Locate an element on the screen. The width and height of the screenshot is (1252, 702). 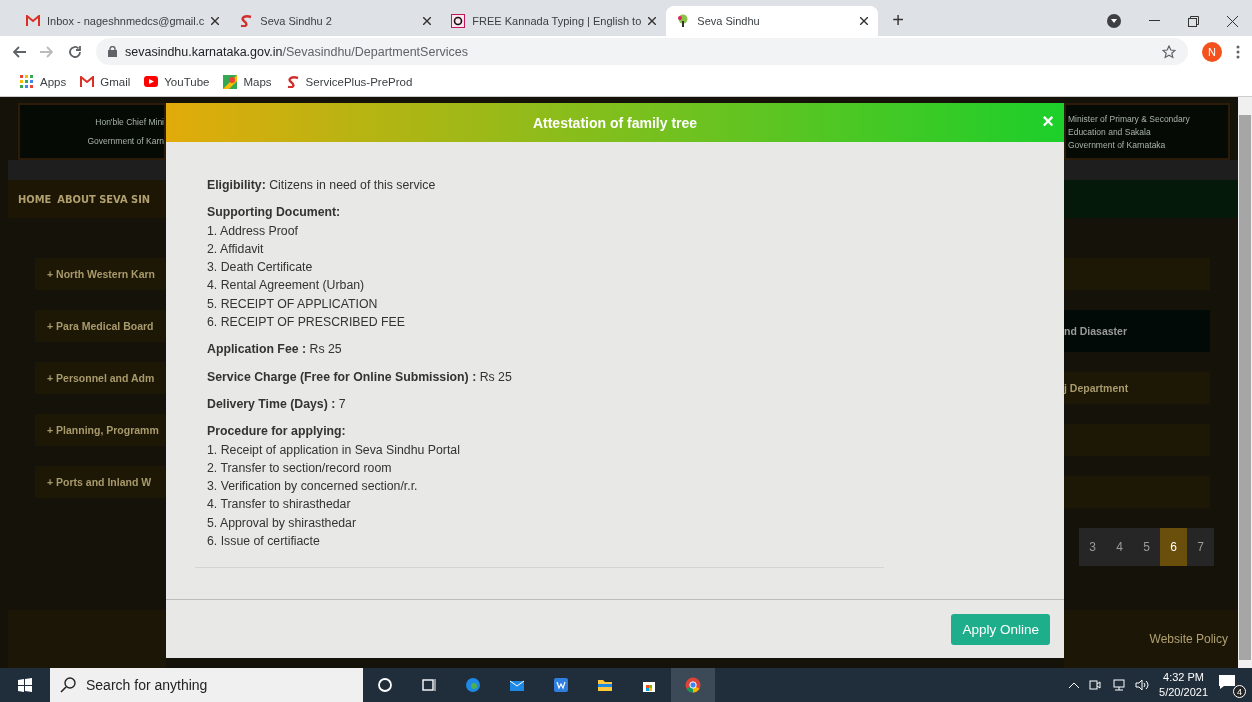
map-pin-icon is located at coordinates (230, 81).